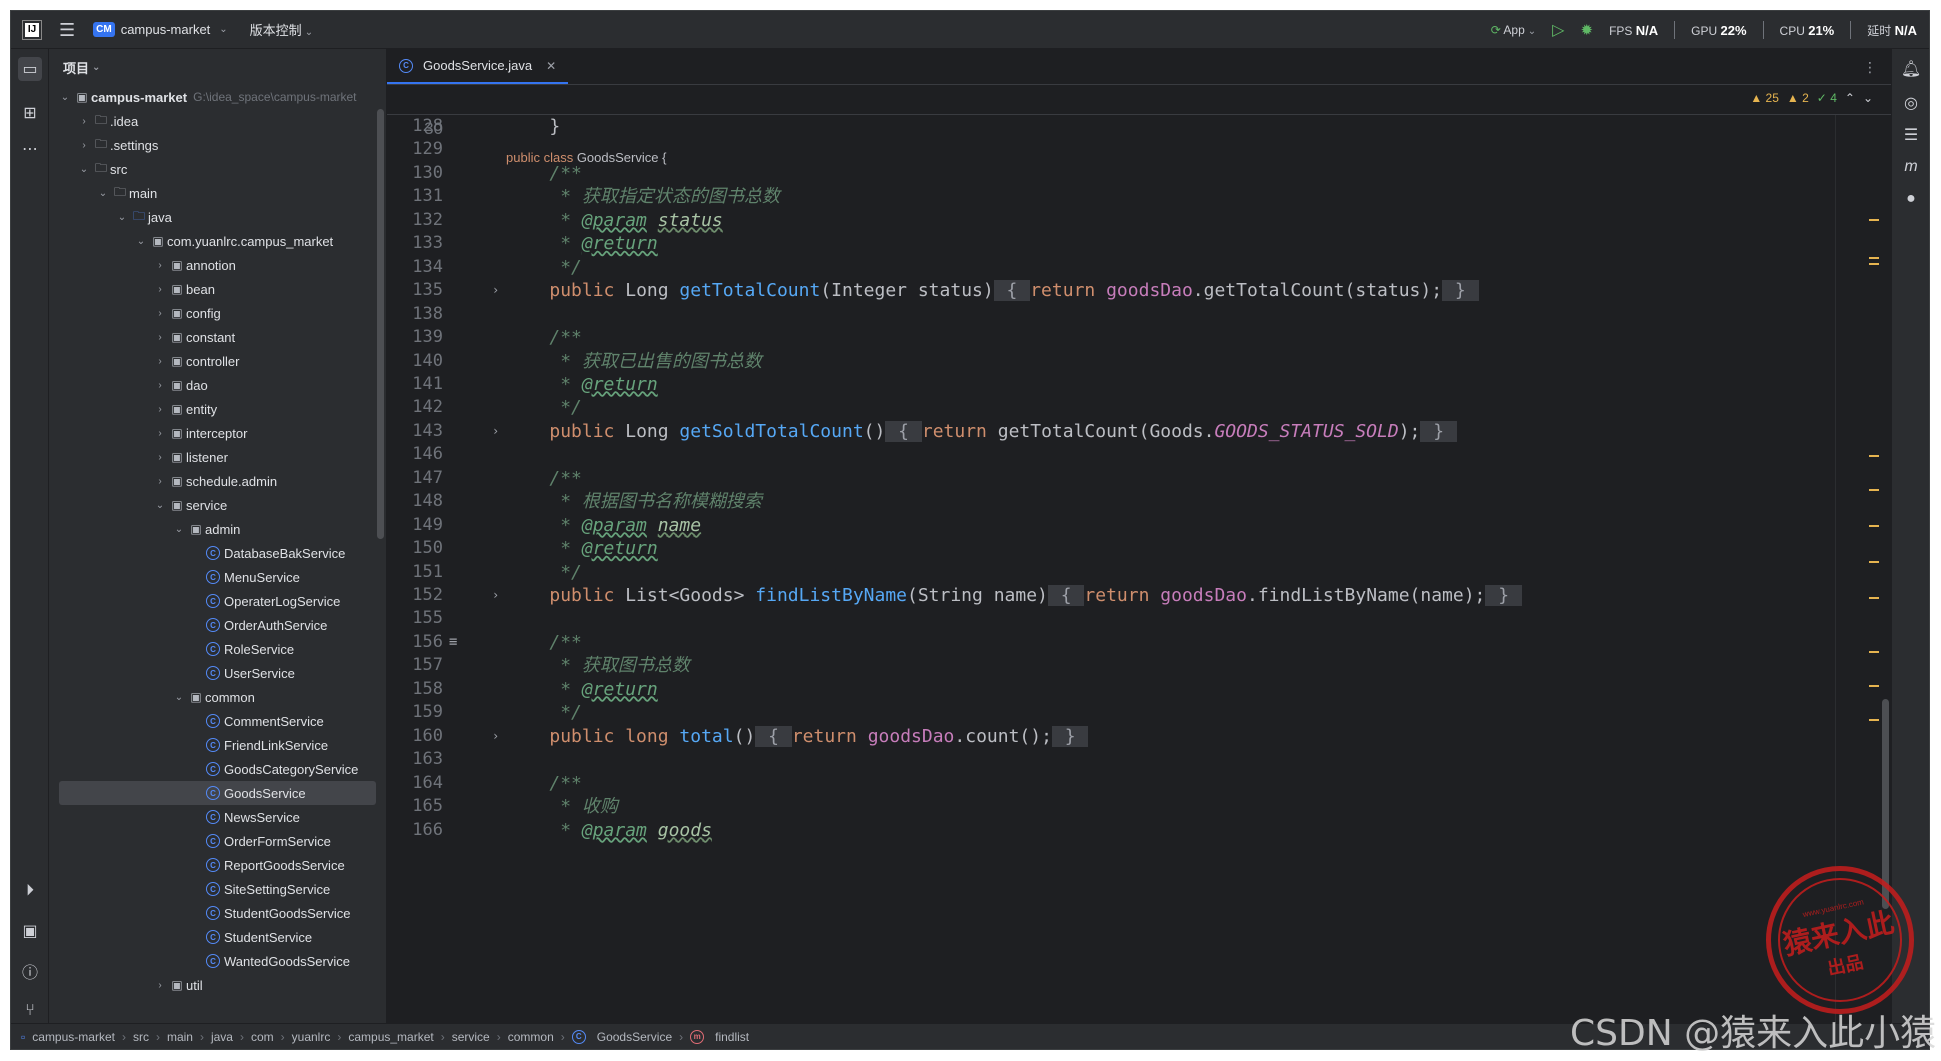  Describe the element at coordinates (1911, 167) in the screenshot. I see `maven-icon: m` at that location.